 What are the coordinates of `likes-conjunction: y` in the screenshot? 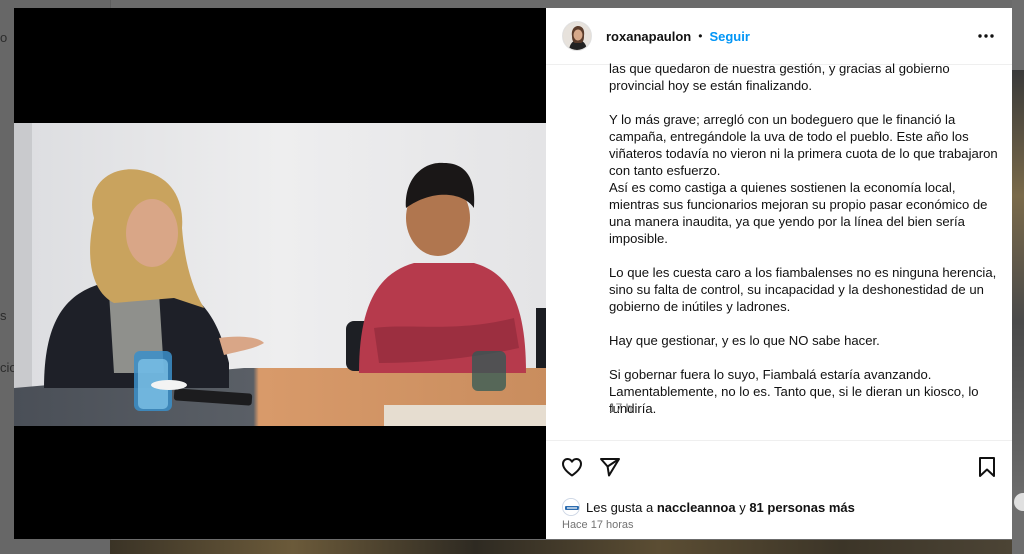 It's located at (742, 507).